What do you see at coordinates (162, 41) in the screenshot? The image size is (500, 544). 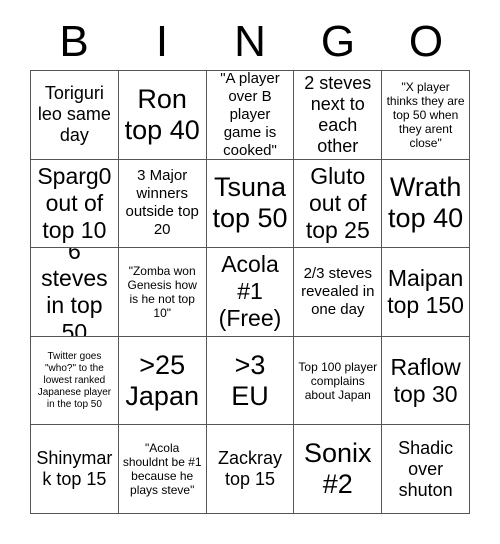 I see `bingo-header-letter-i: I` at bounding box center [162, 41].